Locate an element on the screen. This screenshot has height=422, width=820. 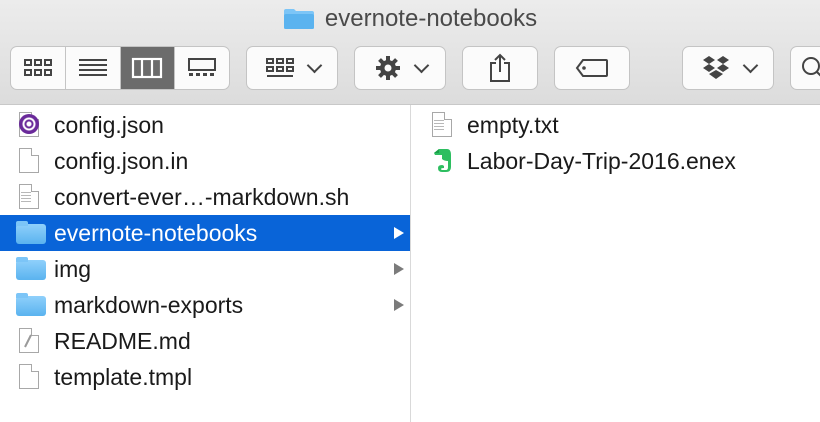
icon-view-button is located at coordinates (38, 68).